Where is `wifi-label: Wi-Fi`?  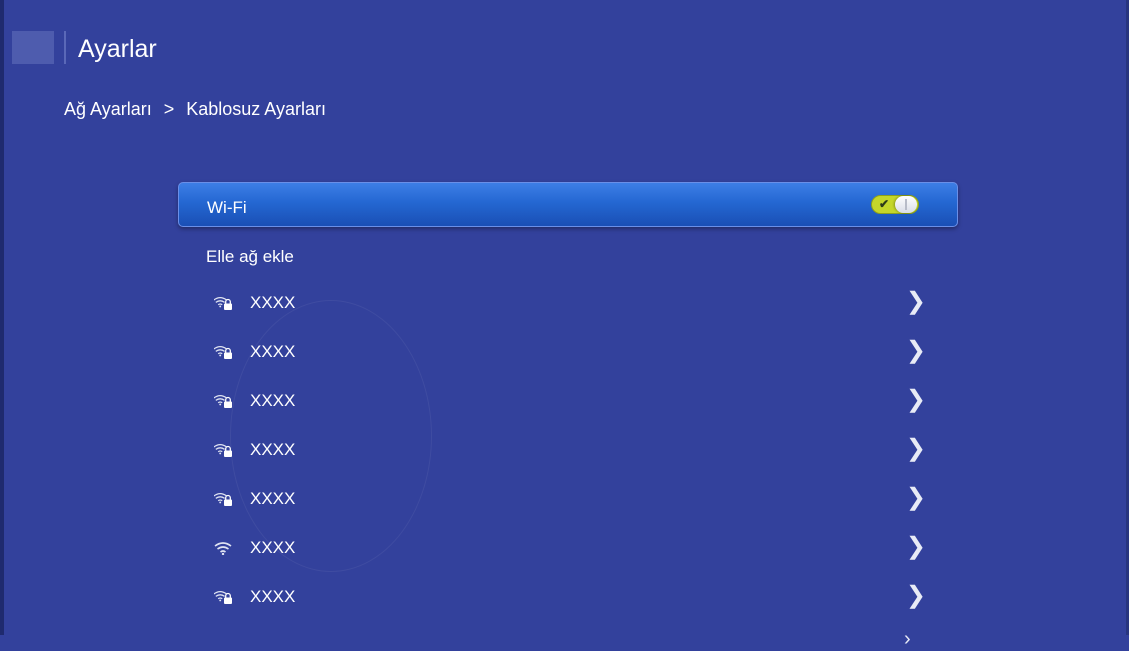 wifi-label: Wi-Fi is located at coordinates (227, 207).